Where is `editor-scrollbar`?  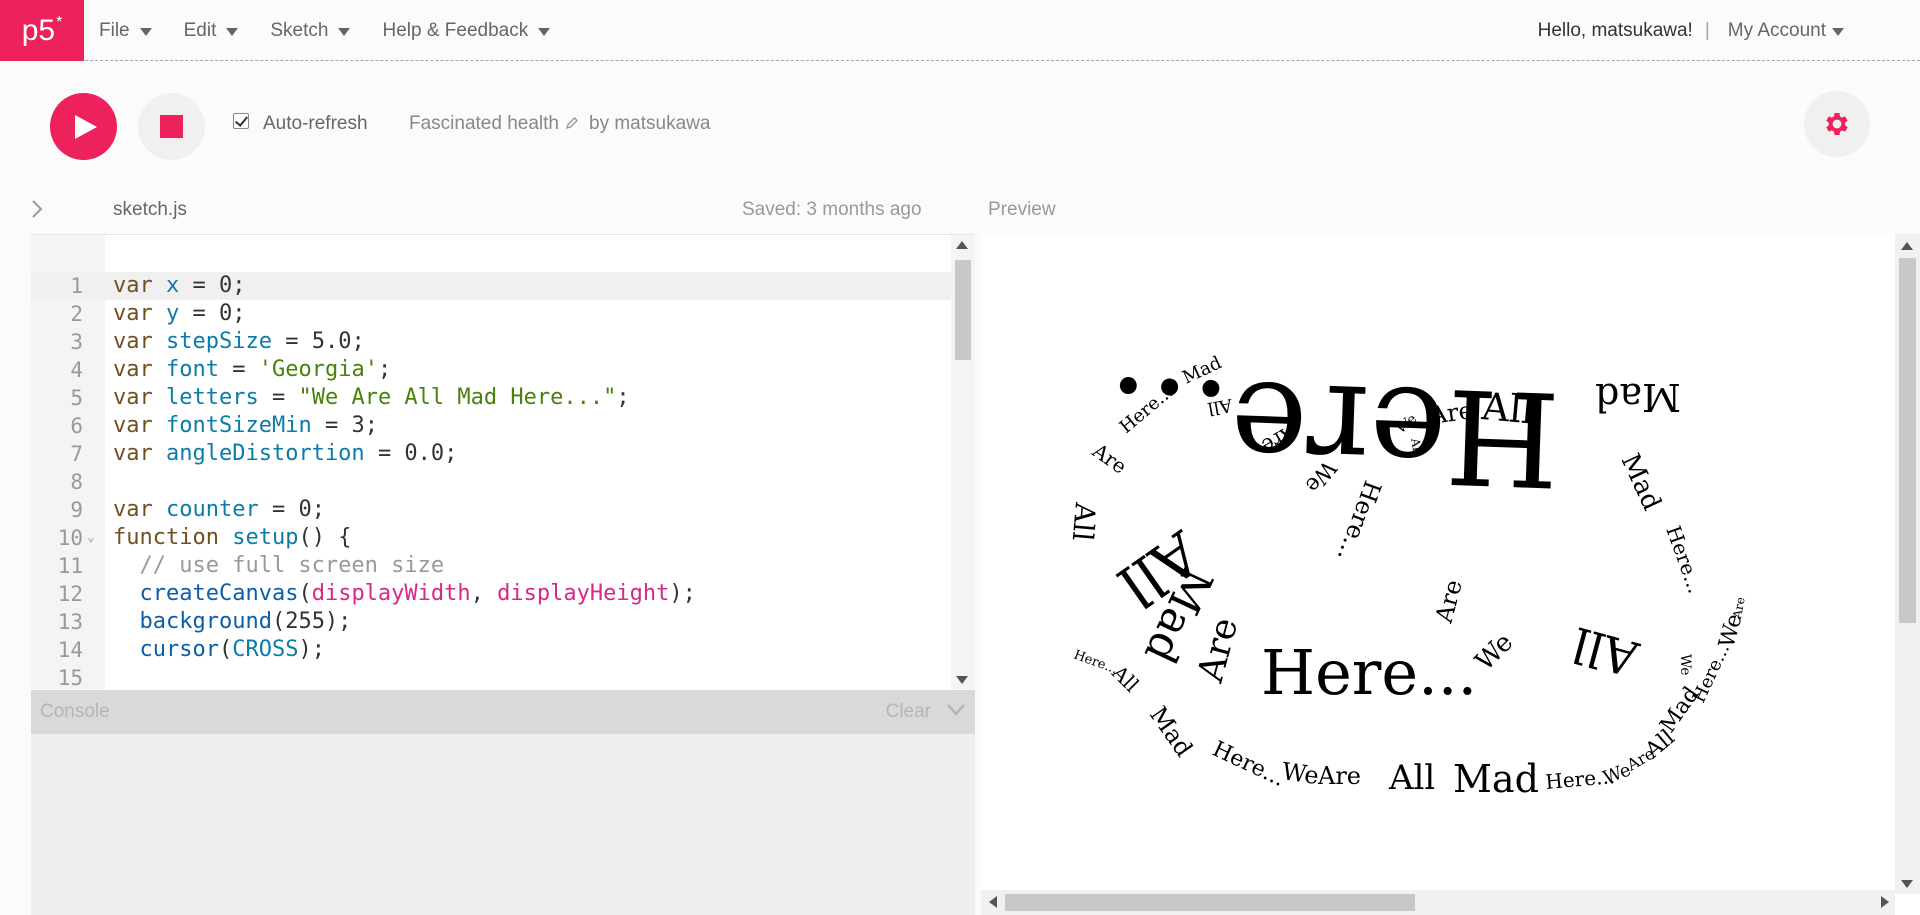 editor-scrollbar is located at coordinates (963, 462).